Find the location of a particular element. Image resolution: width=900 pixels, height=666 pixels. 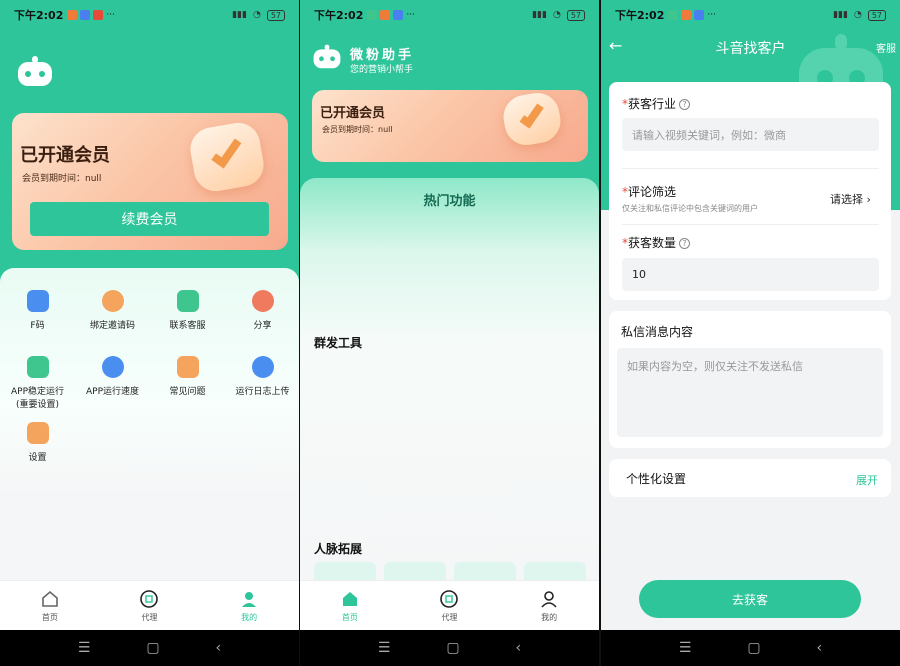

tools-title: 群发工具 is located at coordinates (338, 343).